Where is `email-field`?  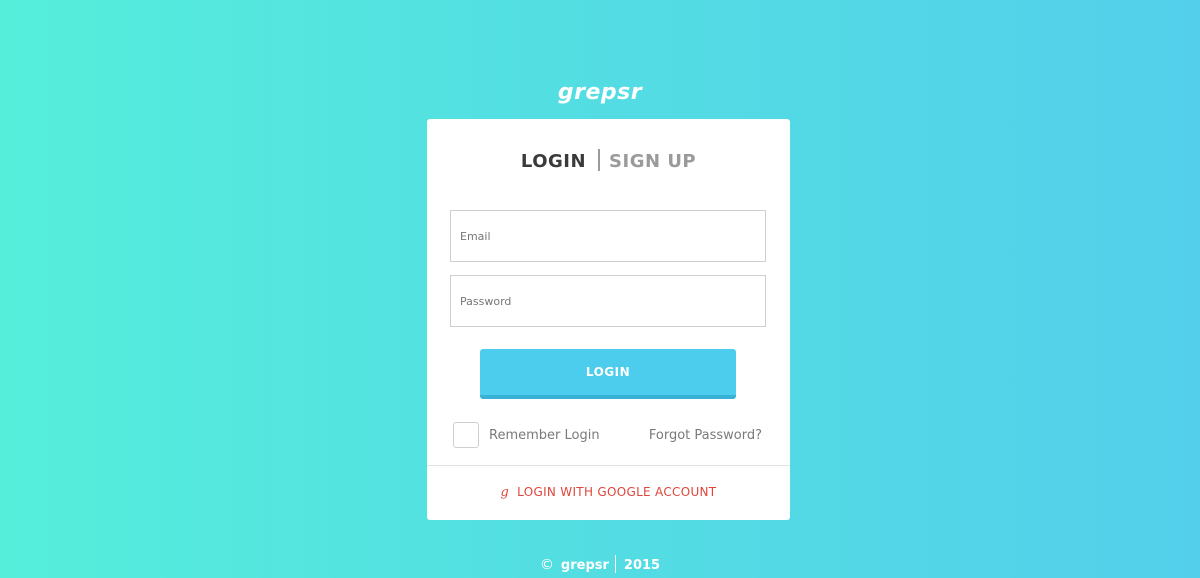
email-field is located at coordinates (608, 236).